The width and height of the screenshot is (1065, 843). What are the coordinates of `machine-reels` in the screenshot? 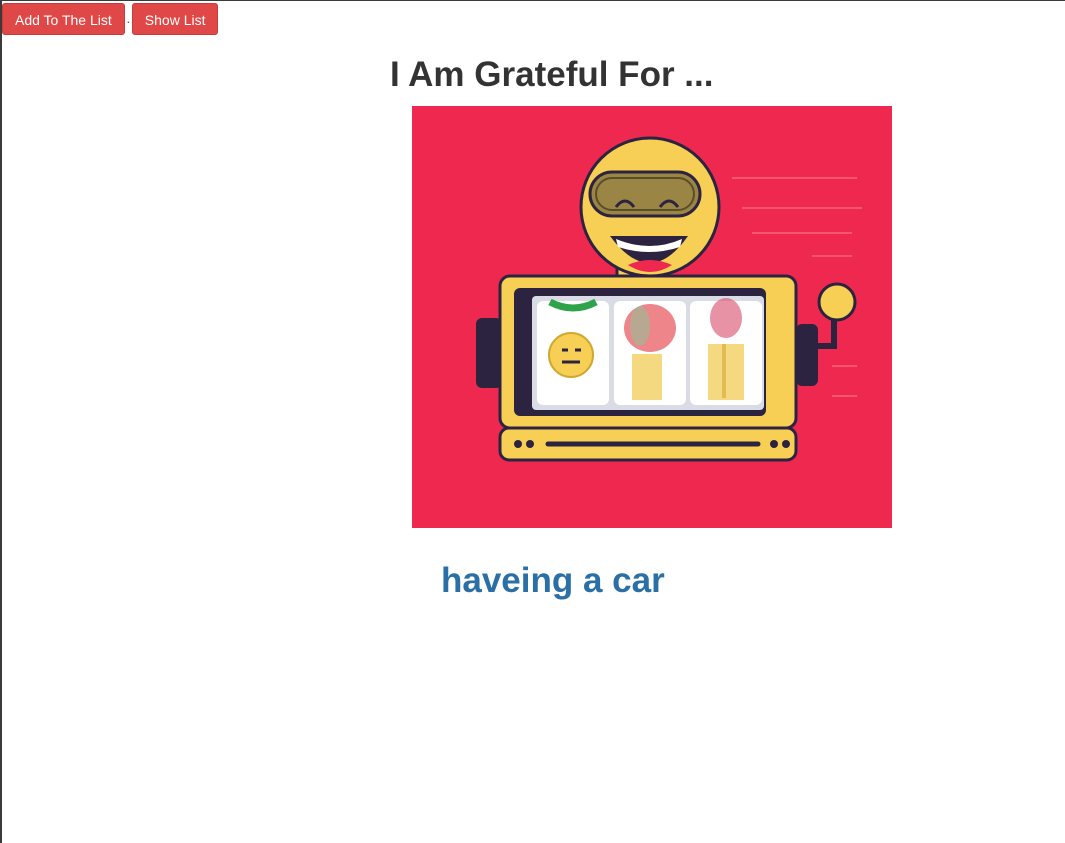 It's located at (649, 351).